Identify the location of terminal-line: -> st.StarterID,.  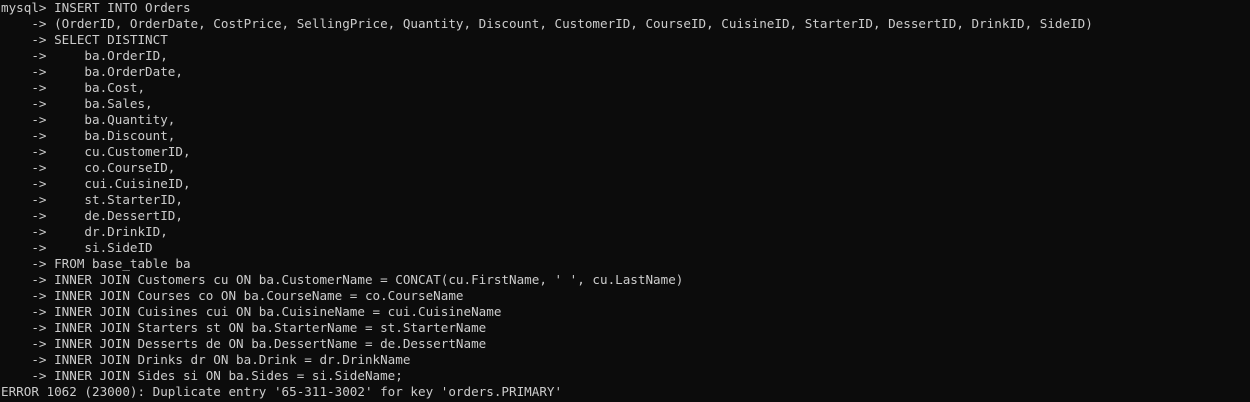
(92, 199).